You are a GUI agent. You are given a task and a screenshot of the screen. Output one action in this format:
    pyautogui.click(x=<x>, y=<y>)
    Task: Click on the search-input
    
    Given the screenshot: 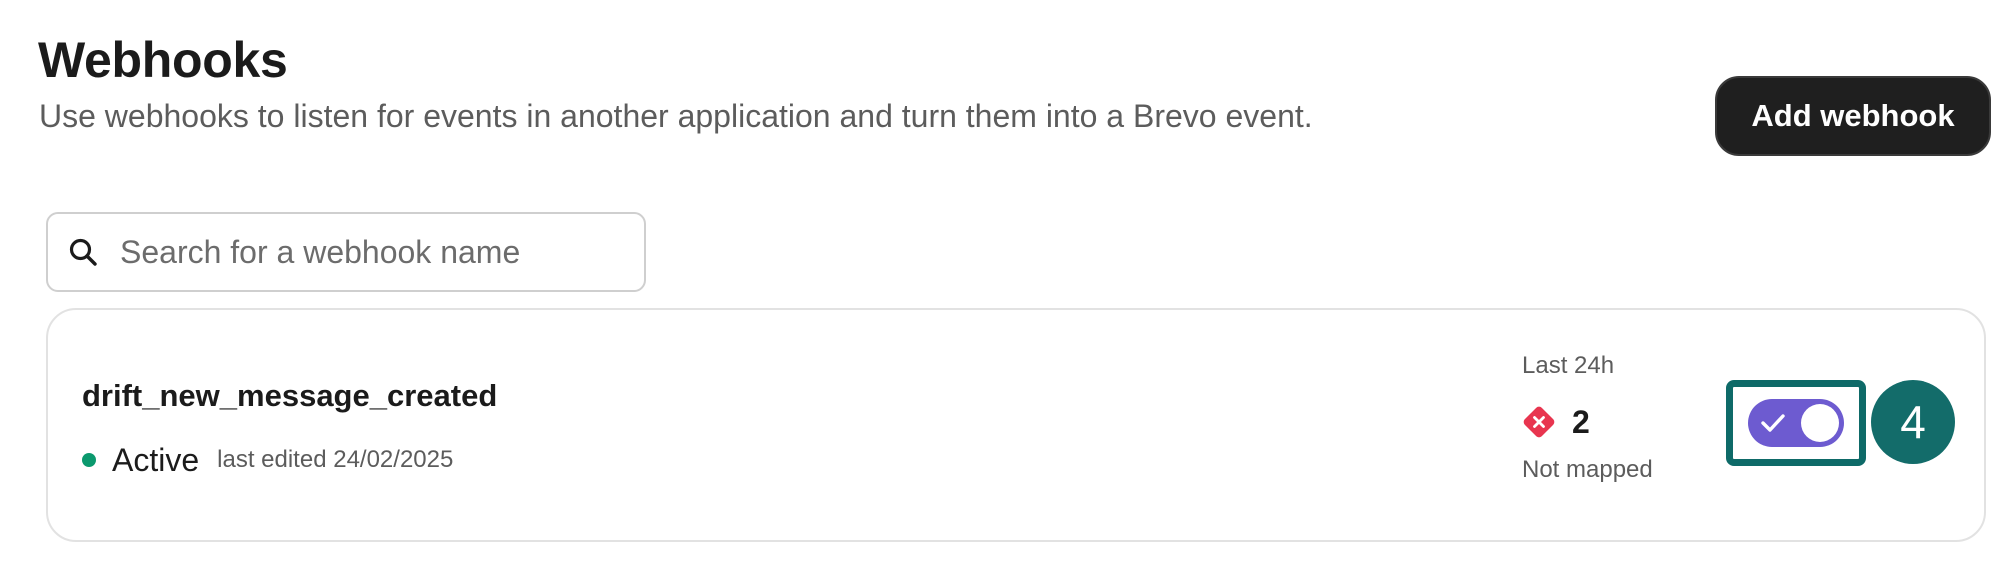 What is the action you would take?
    pyautogui.click(x=370, y=252)
    